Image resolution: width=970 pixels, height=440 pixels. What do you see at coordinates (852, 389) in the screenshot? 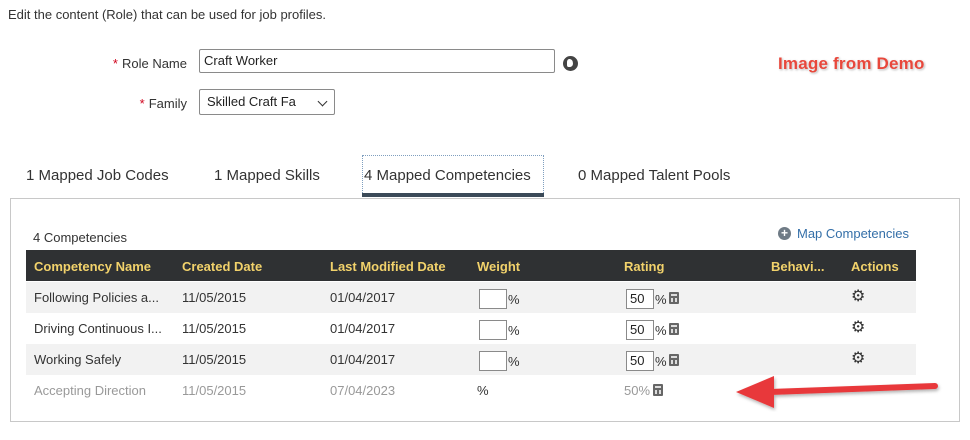
I see `arrow-shaft` at bounding box center [852, 389].